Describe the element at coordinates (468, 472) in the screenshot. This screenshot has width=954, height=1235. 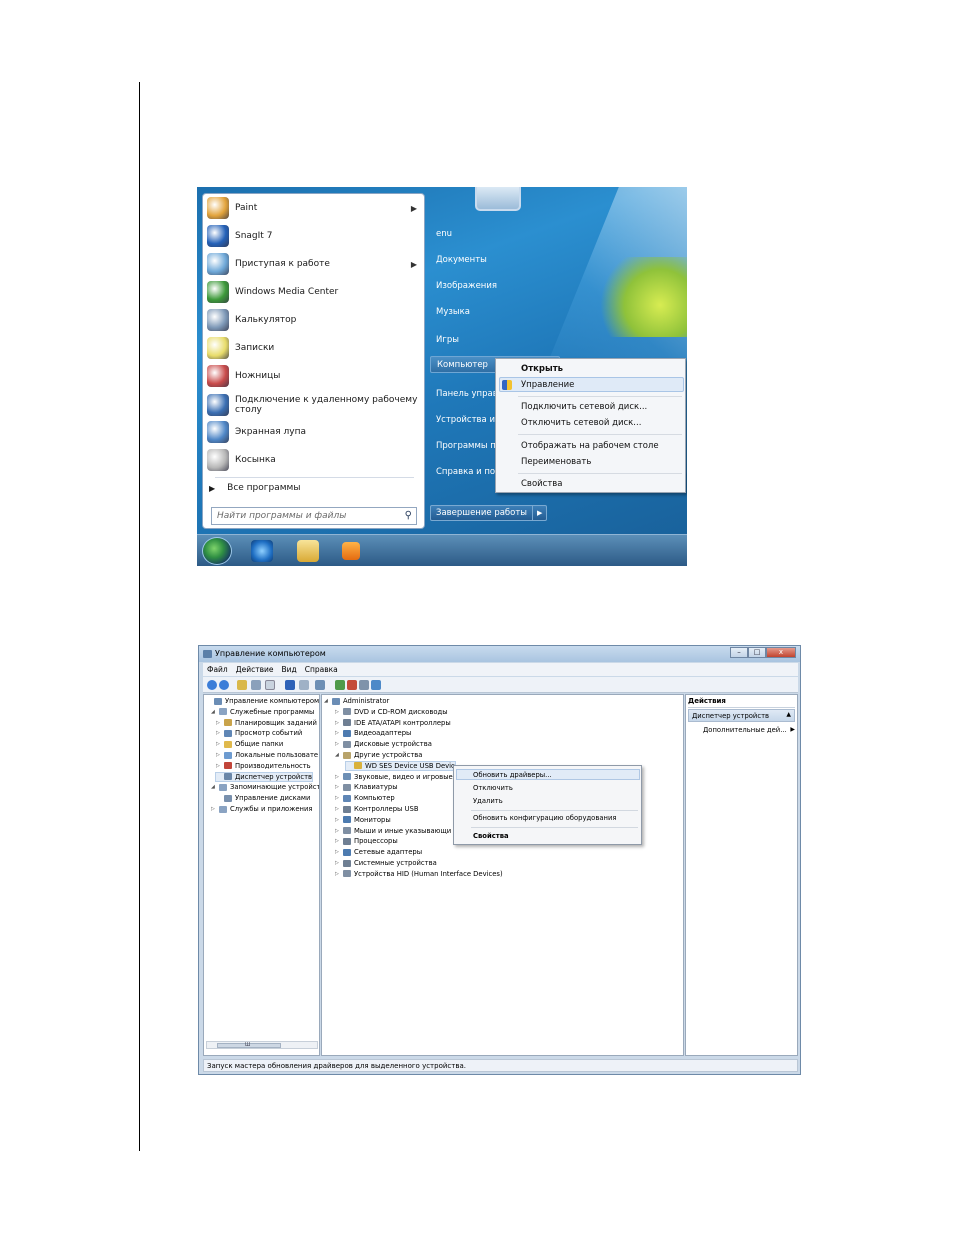
I see `help-item: Справка и под` at that location.